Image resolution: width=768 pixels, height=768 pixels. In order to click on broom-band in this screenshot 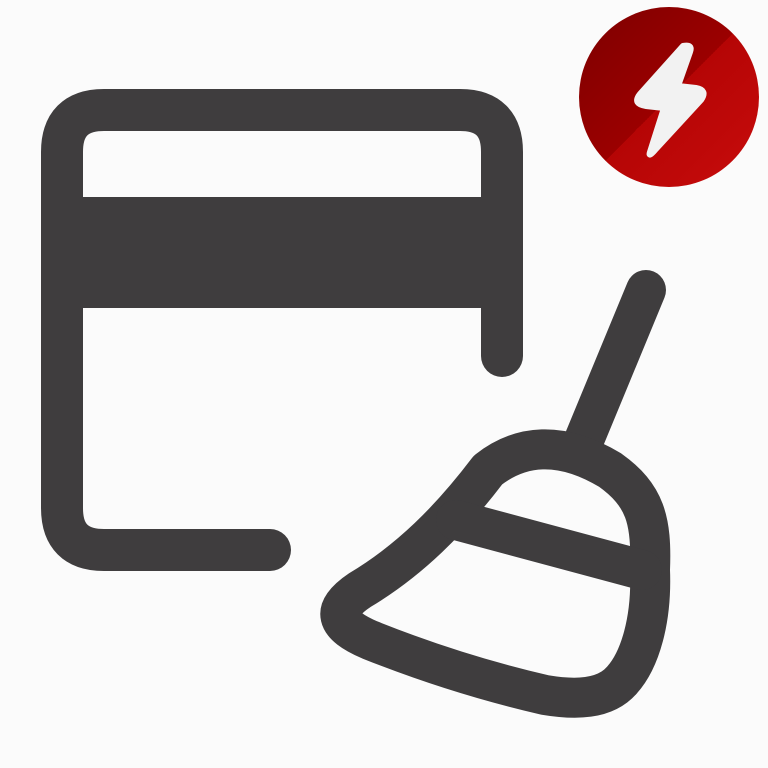, I will do `click(549, 545)`.